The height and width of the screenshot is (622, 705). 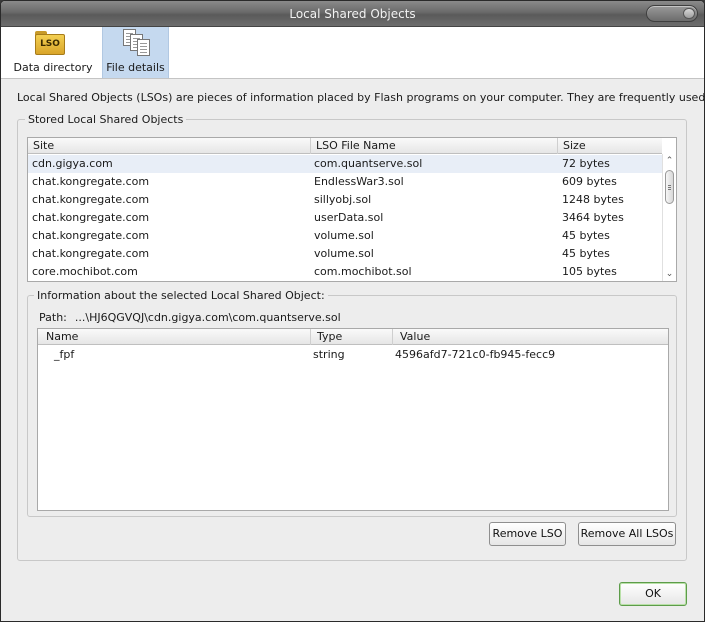 I want to click on remove-lso-button: Remove LSO, so click(x=527, y=534).